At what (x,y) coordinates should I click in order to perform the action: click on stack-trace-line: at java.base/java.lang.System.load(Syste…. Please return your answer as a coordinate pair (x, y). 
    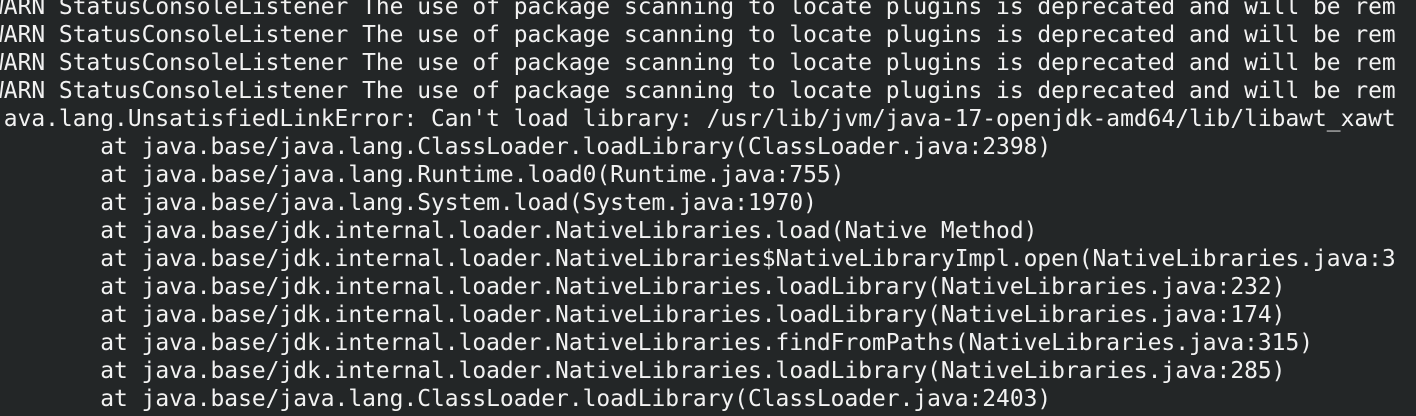
    Looking at the image, I should click on (408, 203).